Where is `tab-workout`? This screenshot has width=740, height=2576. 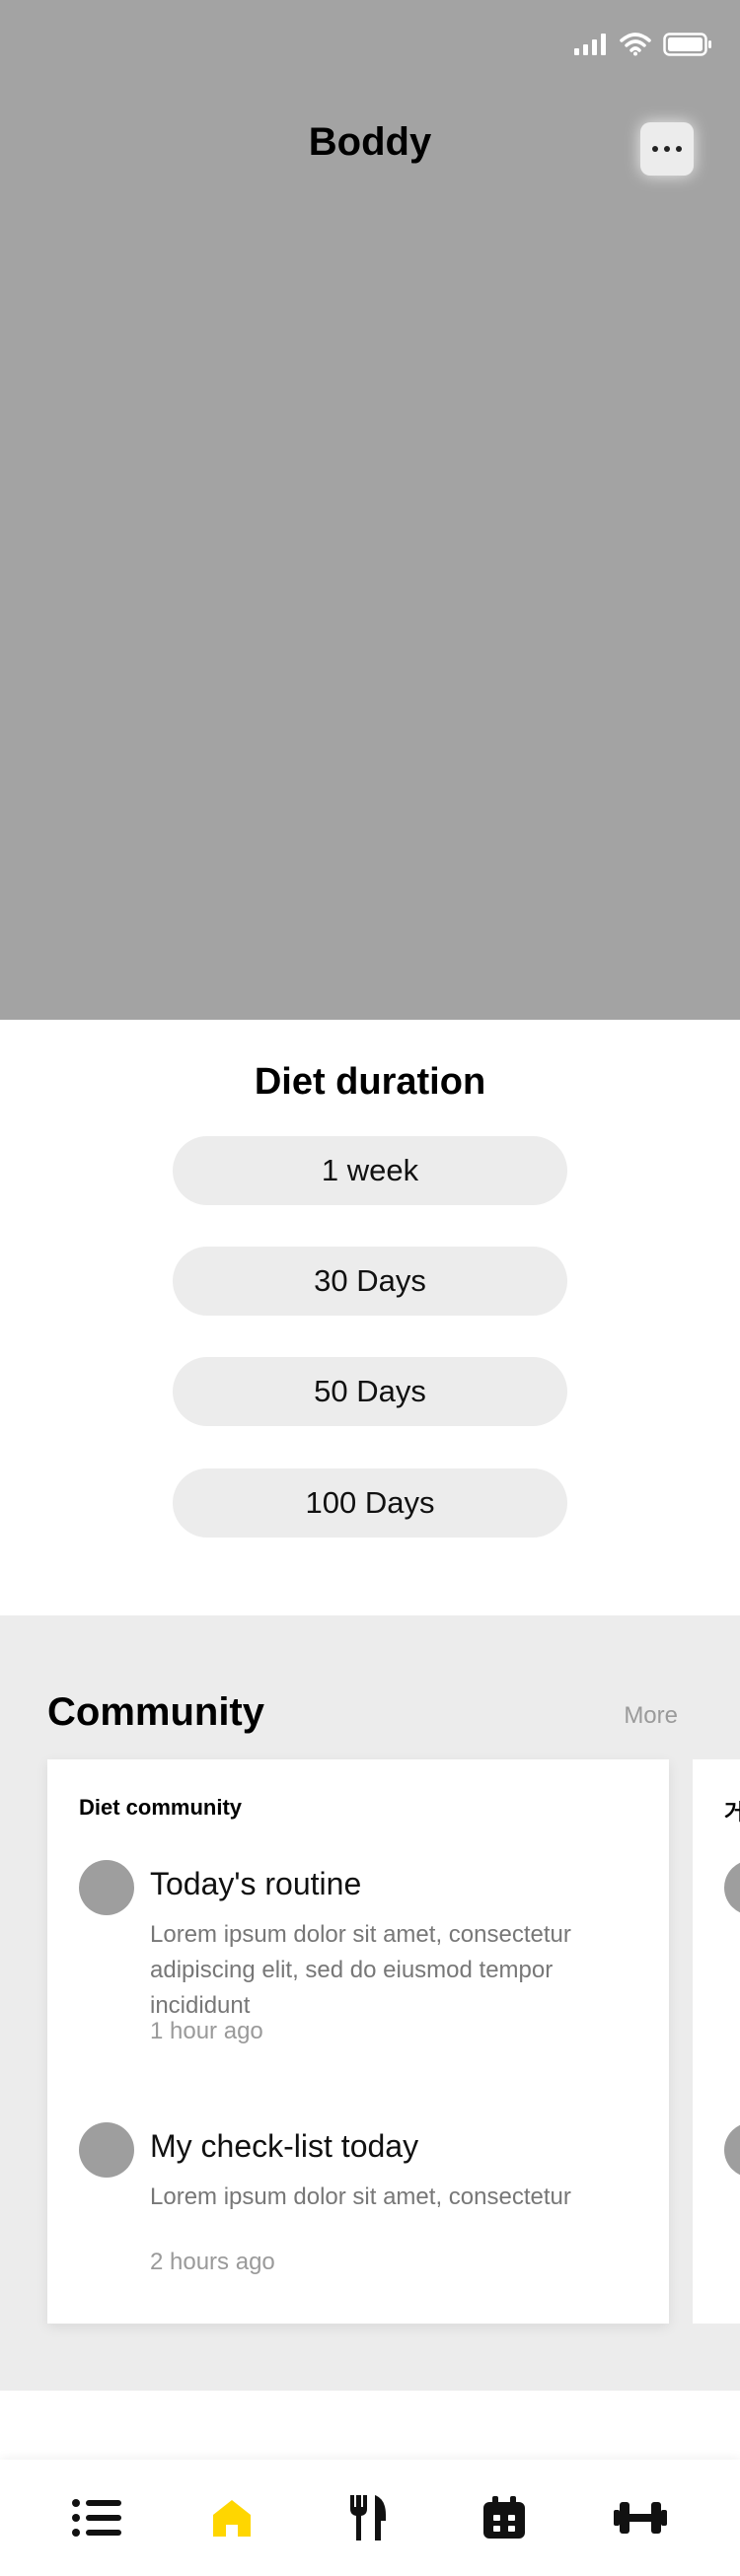 tab-workout is located at coordinates (640, 2518).